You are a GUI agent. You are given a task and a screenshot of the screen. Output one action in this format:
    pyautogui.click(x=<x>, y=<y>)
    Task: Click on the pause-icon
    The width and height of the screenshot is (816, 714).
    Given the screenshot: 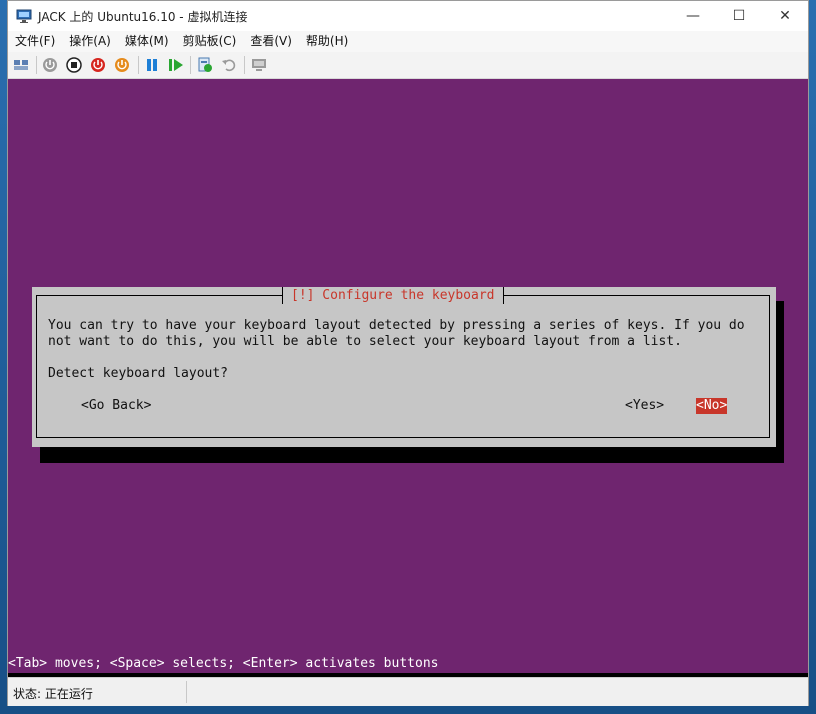 What is the action you would take?
    pyautogui.click(x=152, y=65)
    